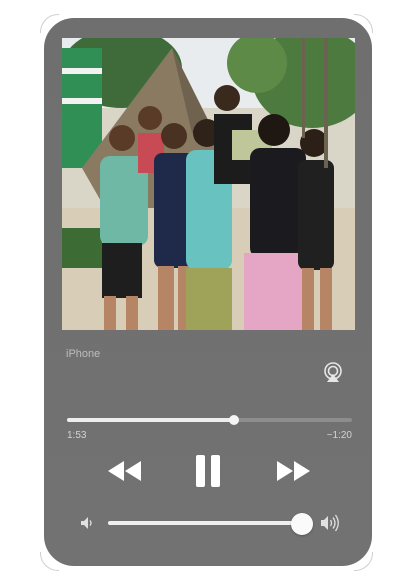  What do you see at coordinates (330, 523) in the screenshot?
I see `speaker-high-icon` at bounding box center [330, 523].